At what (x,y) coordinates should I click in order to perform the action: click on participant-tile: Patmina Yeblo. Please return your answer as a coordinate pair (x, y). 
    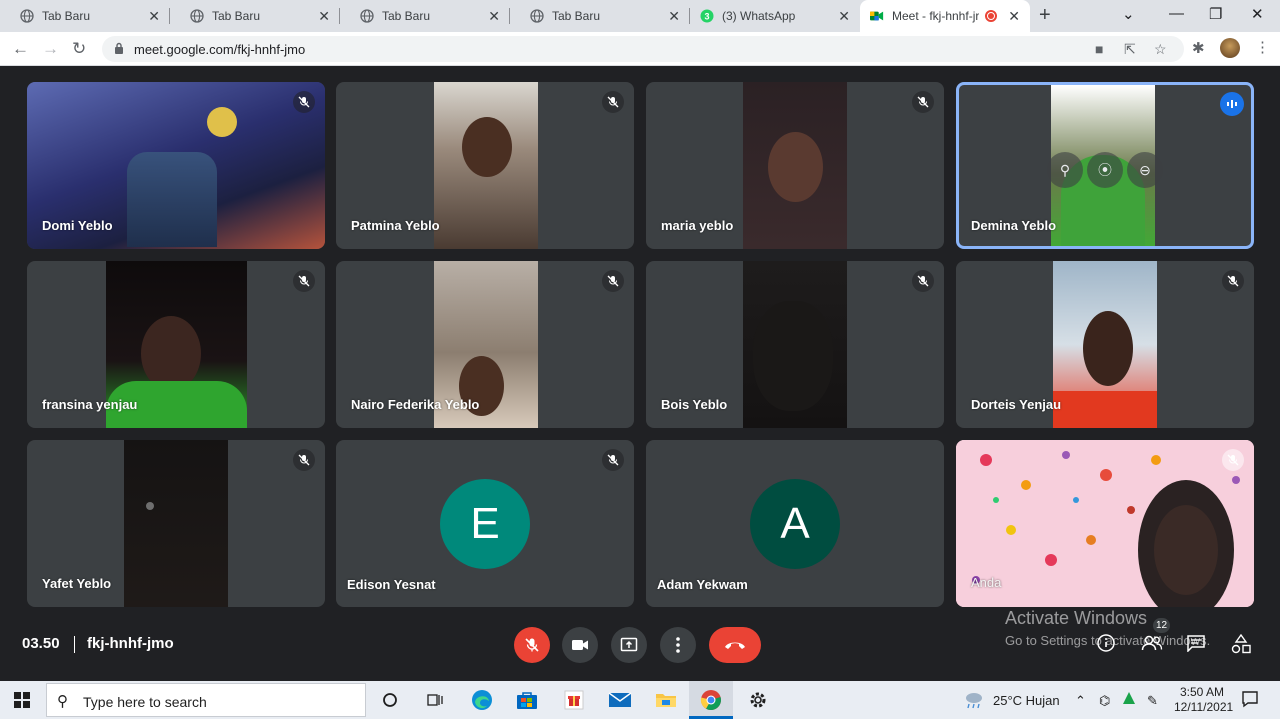
    Looking at the image, I should click on (485, 165).